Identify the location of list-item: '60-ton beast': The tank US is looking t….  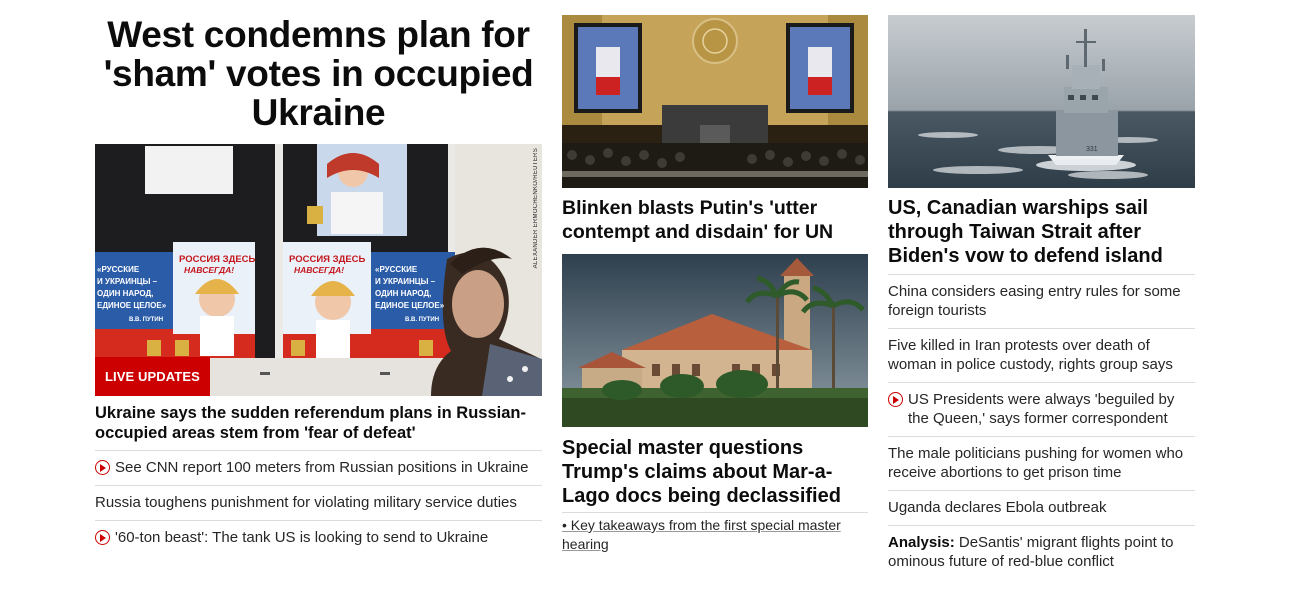
(318, 538).